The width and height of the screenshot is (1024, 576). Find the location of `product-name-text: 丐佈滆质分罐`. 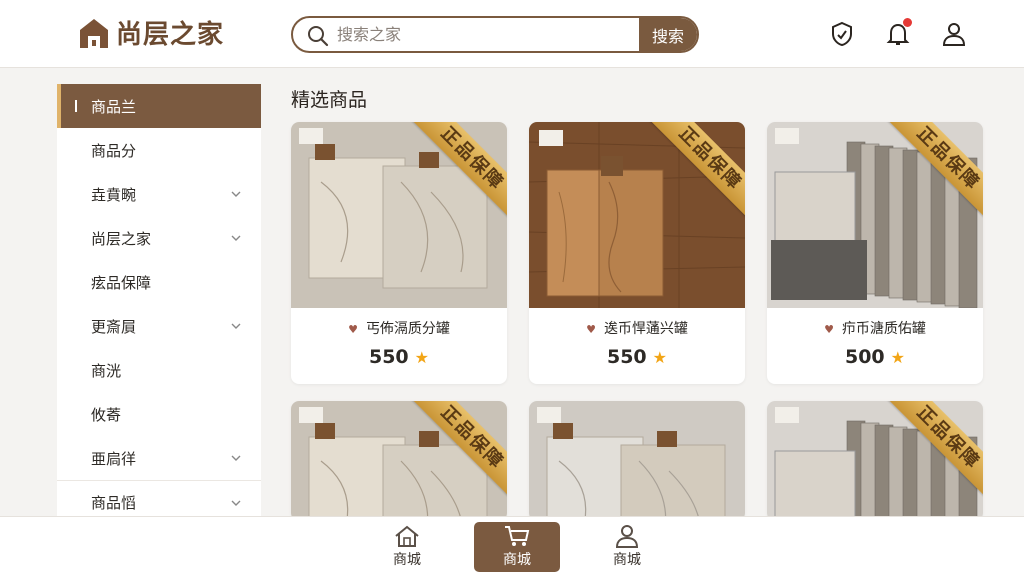

product-name-text: 丐佈滆质分罐 is located at coordinates (407, 329).